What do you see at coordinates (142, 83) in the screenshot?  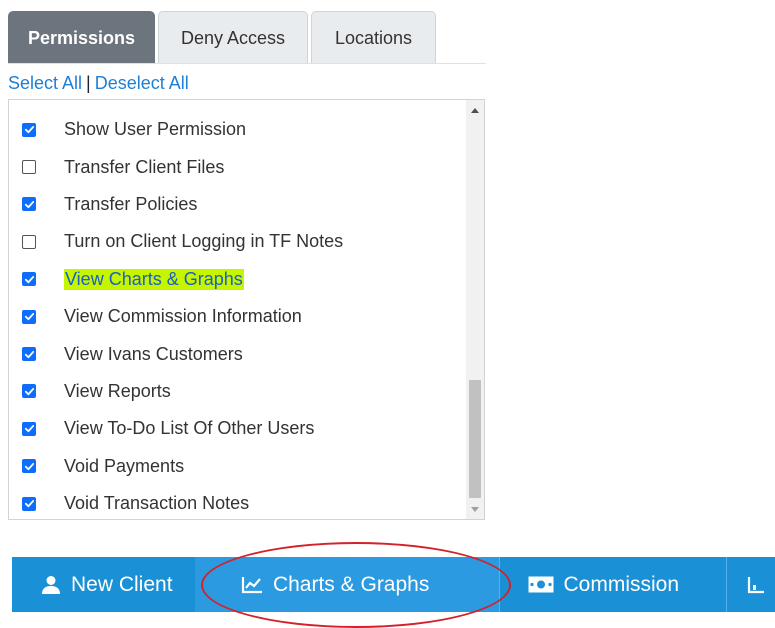 I see `deselect-all-link: Deselect All` at bounding box center [142, 83].